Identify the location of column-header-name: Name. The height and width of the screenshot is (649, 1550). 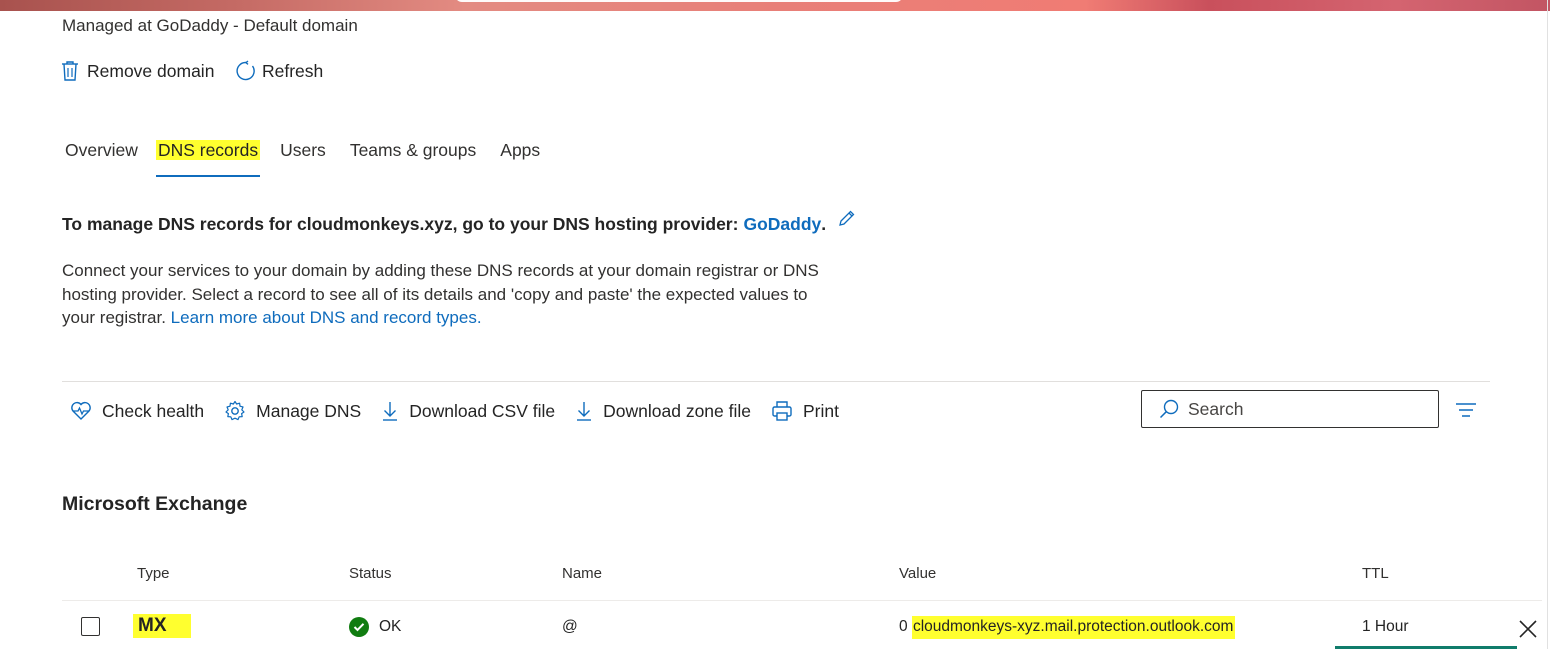
(582, 573).